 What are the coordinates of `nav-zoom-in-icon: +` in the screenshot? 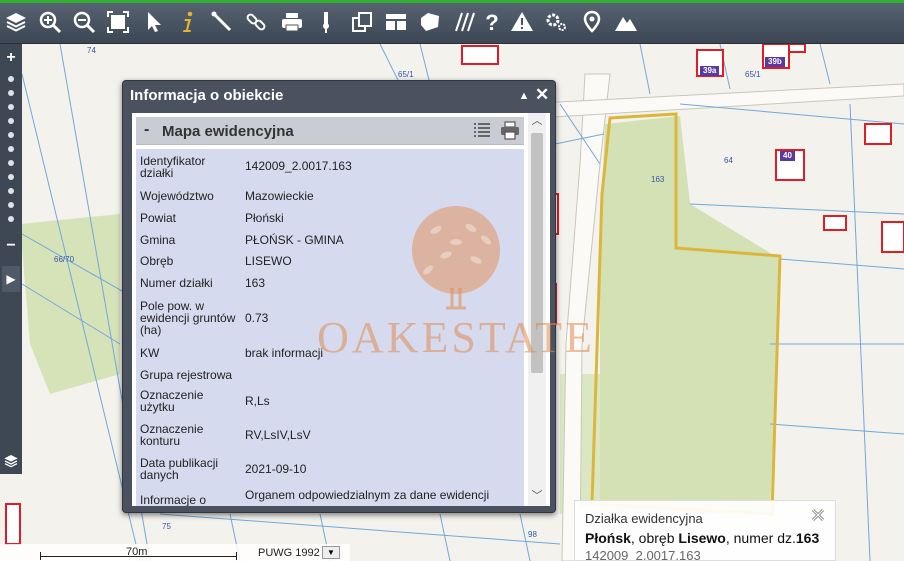 It's located at (11, 58).